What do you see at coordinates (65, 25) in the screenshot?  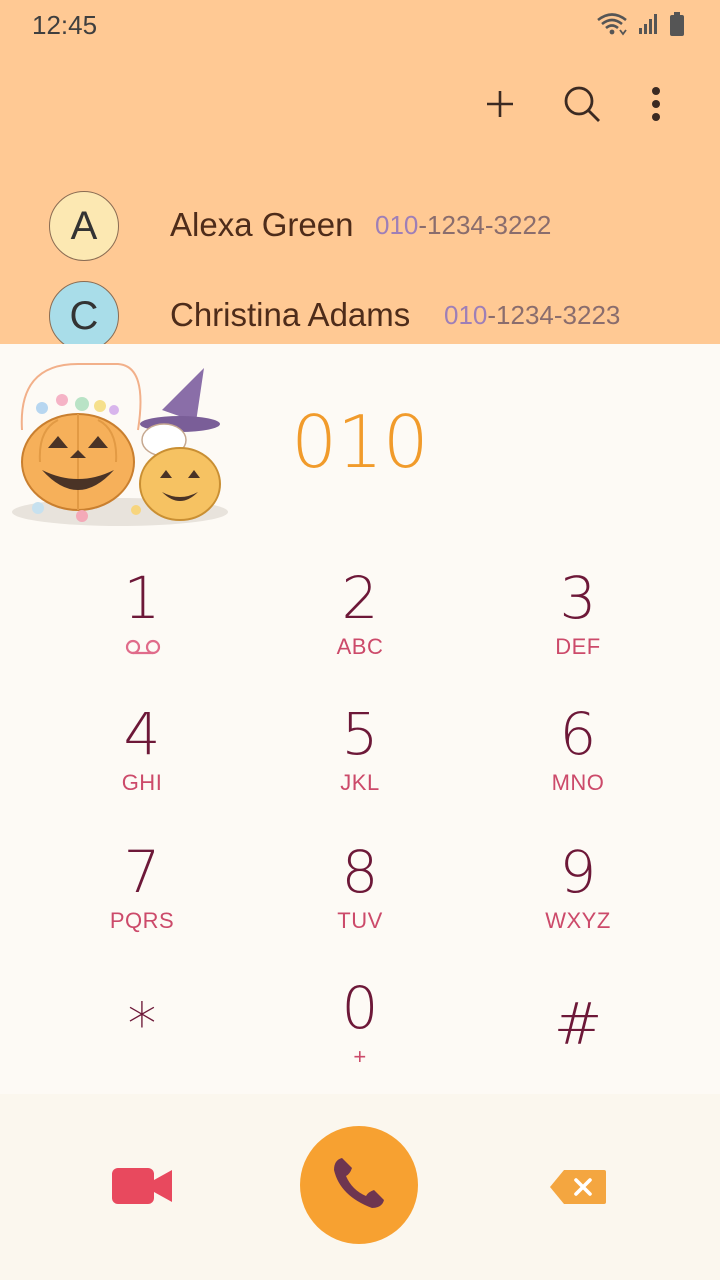 I see `status-time: 12:45` at bounding box center [65, 25].